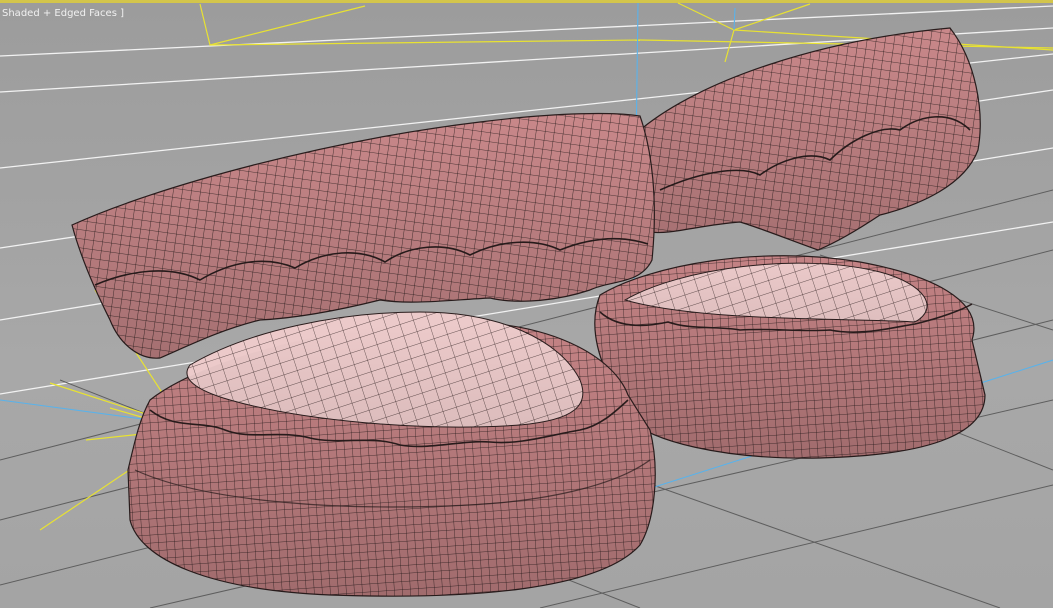 This screenshot has width=1053, height=608. Describe the element at coordinates (63, 13) in the screenshot. I see `viewport-shading-label: Shaded + Edged Faces ]` at that location.